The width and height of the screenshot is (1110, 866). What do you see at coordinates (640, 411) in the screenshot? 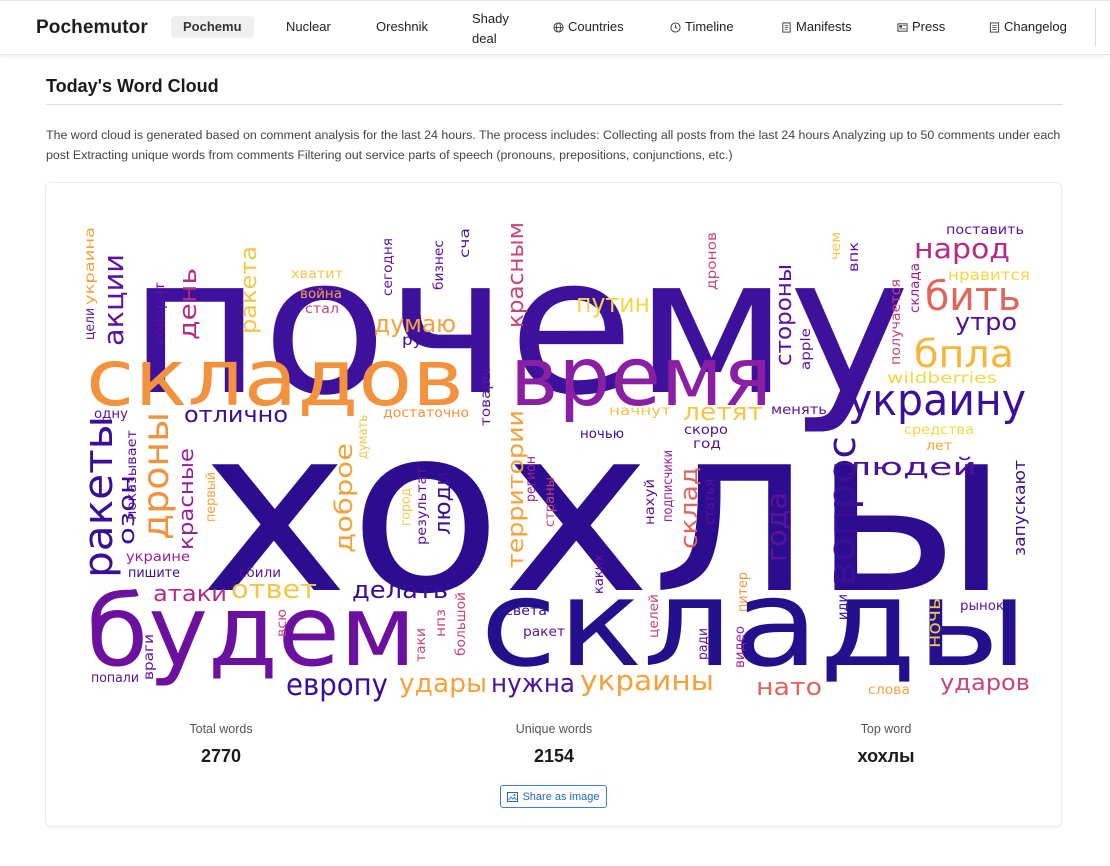
I see `word-nachnut: начнут` at bounding box center [640, 411].